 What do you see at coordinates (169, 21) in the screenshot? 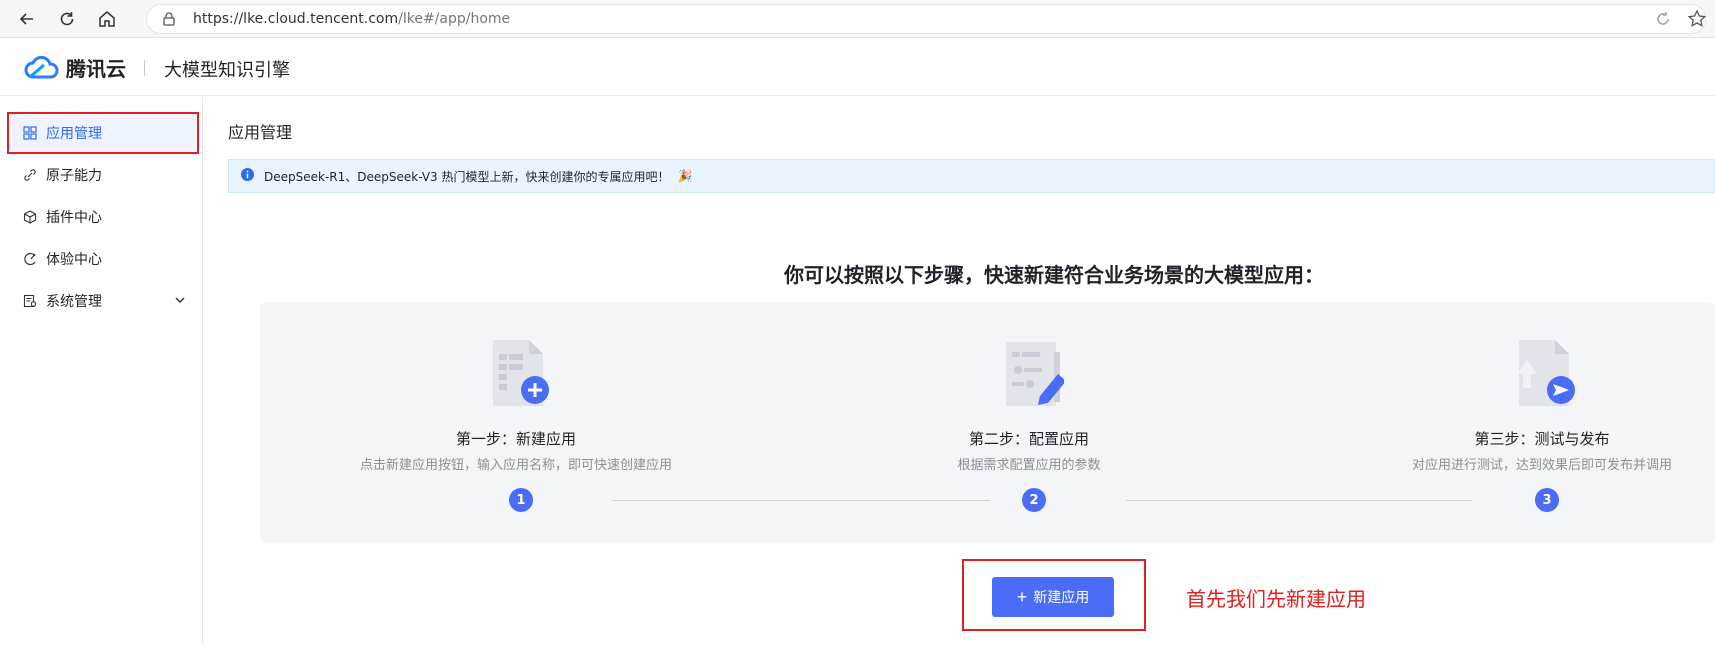
I see `lock-icon` at bounding box center [169, 21].